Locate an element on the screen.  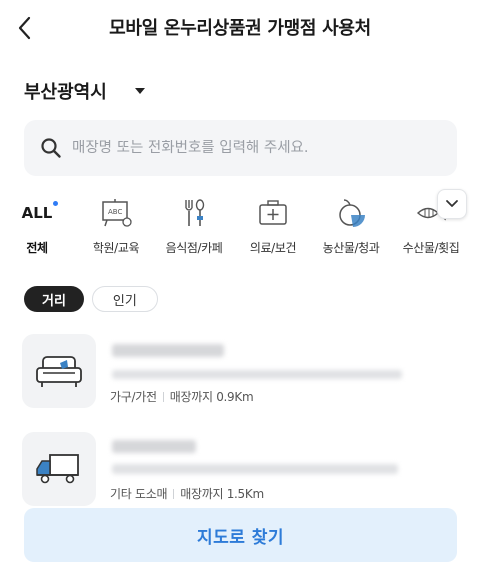
first-aid-kit-icon is located at coordinates (273, 212).